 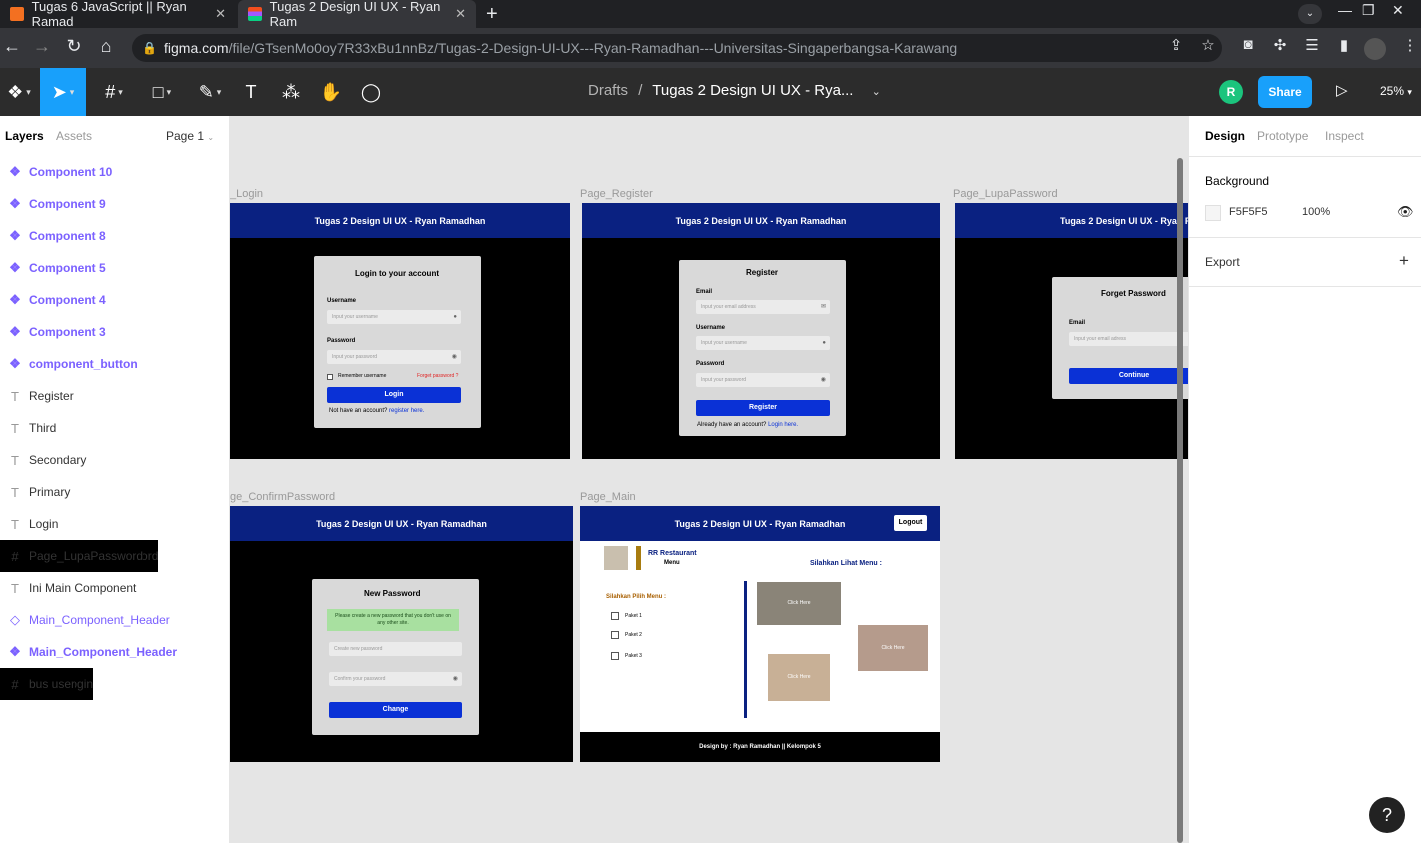 I want to click on hand-tool-icon: ✋, so click(x=331, y=92).